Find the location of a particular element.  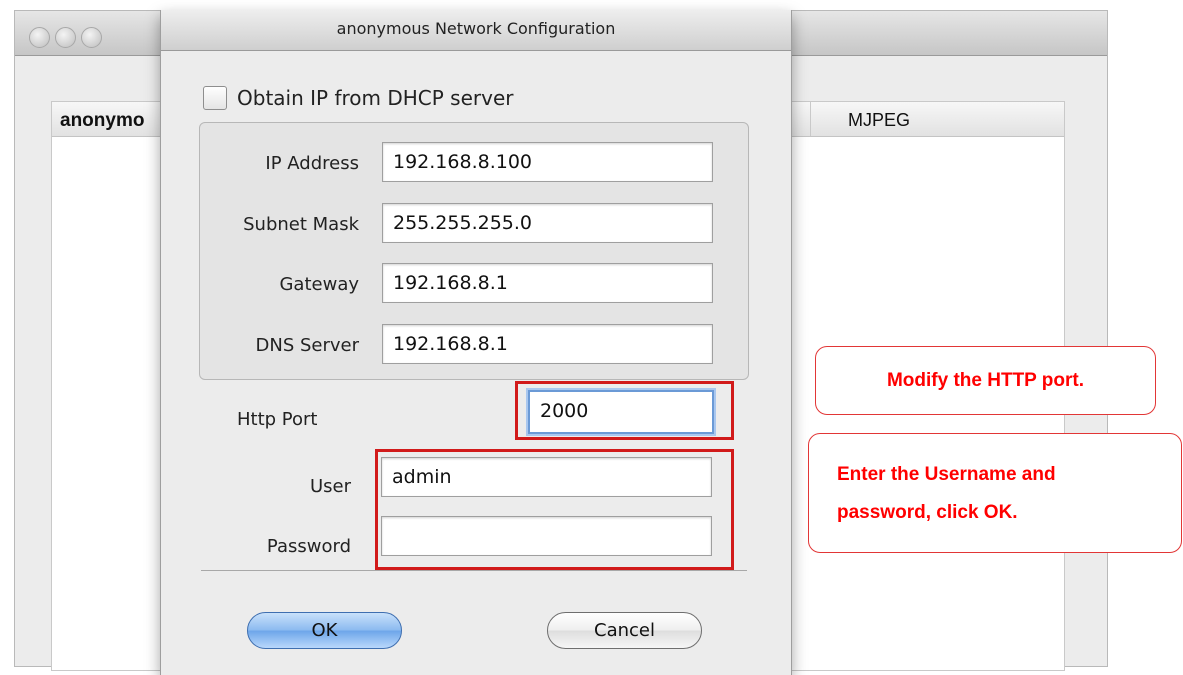

device-name-cell: anonymo is located at coordinates (102, 121).